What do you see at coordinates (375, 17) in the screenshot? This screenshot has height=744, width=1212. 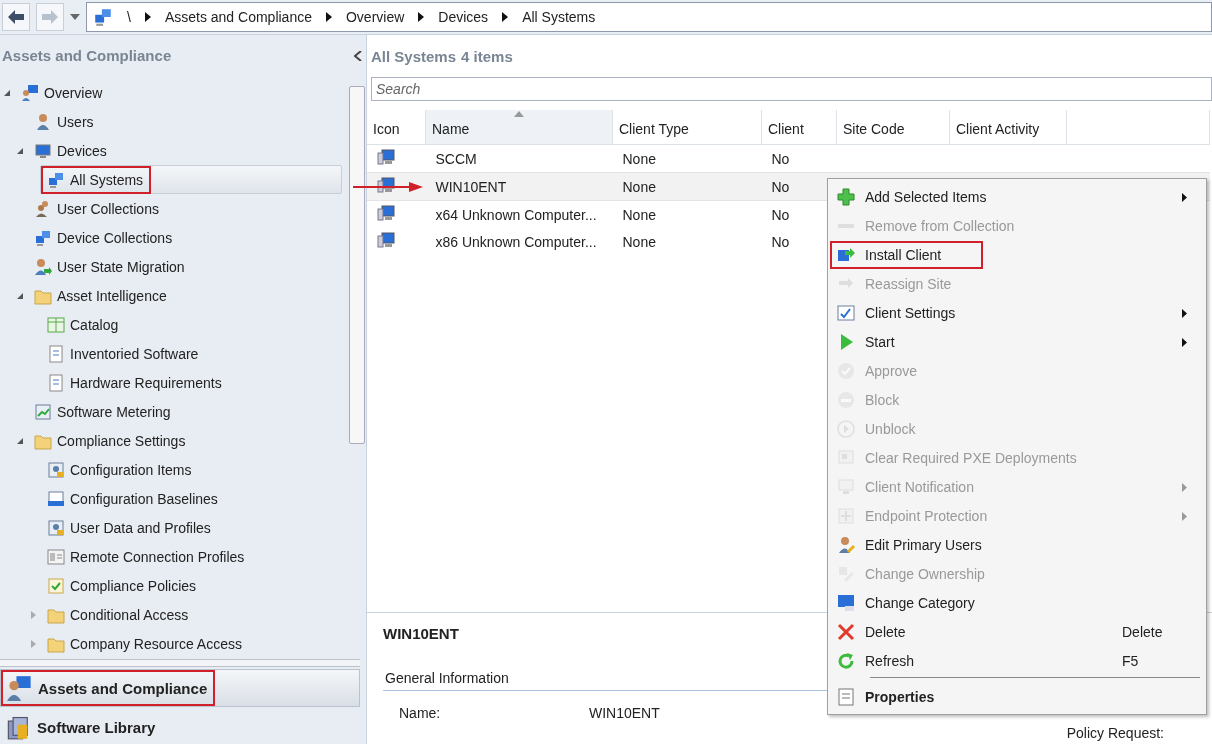 I see `breadcrumb-item: Overview` at bounding box center [375, 17].